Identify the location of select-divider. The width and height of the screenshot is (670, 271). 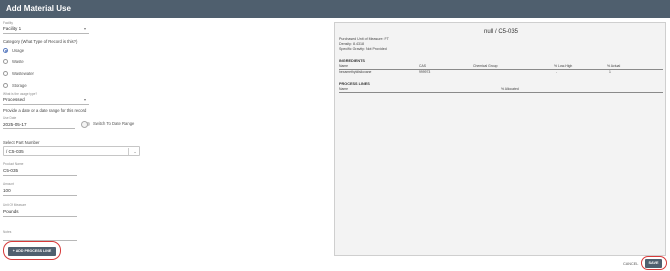
(128, 151).